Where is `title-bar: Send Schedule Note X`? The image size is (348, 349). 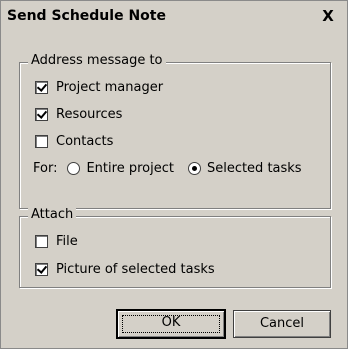 title-bar: Send Schedule Note X is located at coordinates (174, 16).